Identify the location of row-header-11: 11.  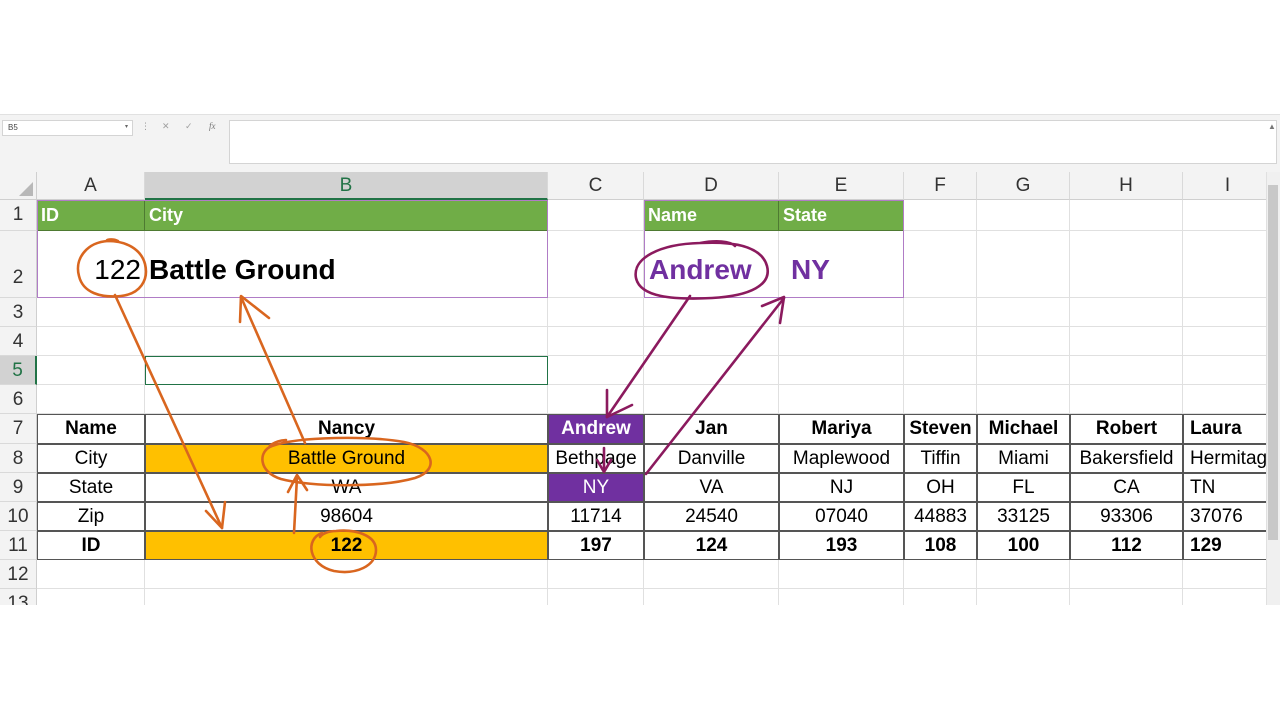
(18, 545).